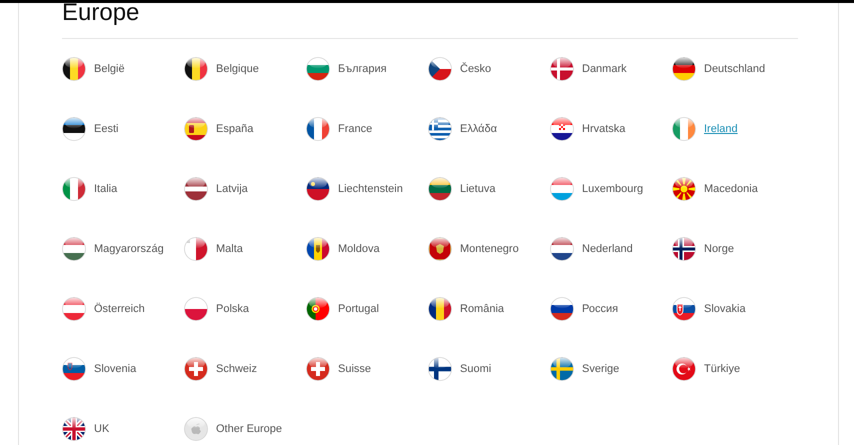 The image size is (854, 445). I want to click on section-title: Europe, so click(101, 13).